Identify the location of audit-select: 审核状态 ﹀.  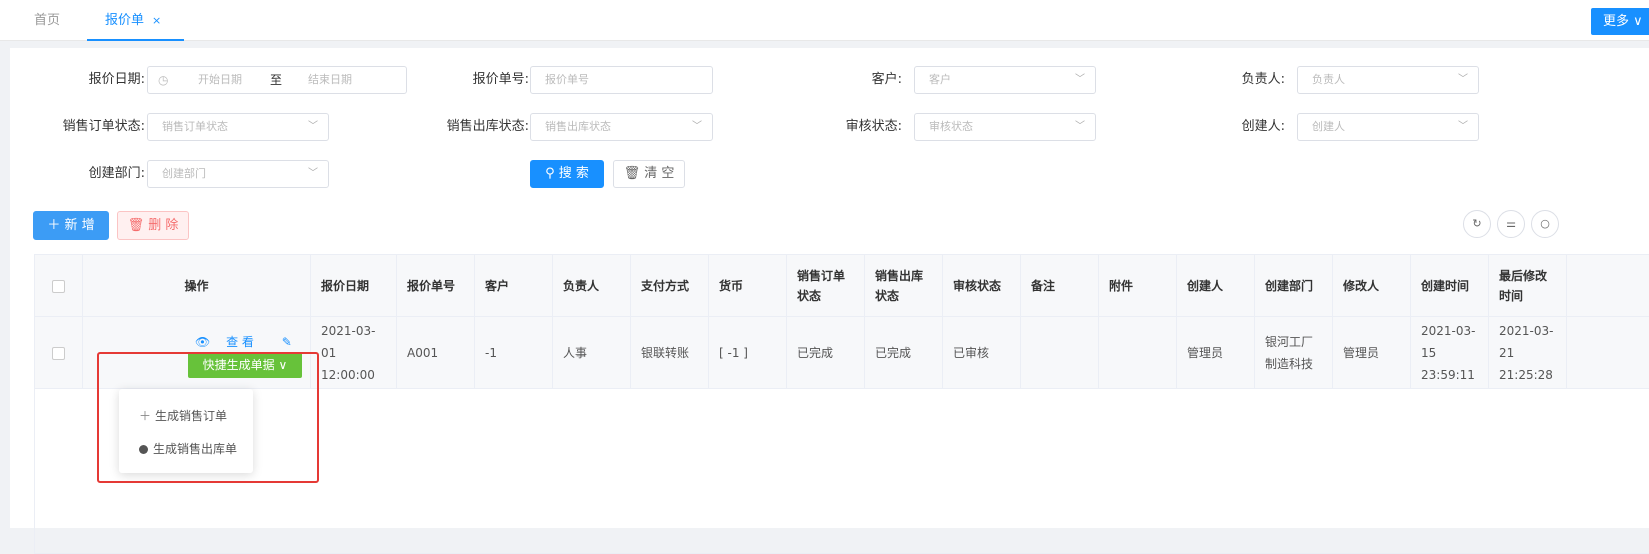
(1005, 127).